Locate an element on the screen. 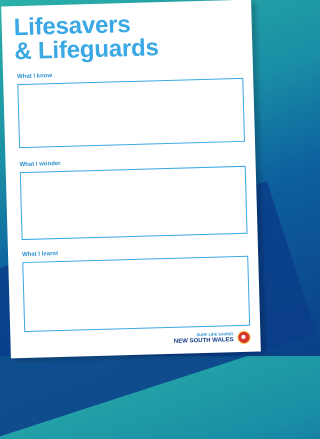 The image size is (320, 439). footer-branding: SURF LIFE SAVING NEW SOUTH WALES is located at coordinates (212, 338).